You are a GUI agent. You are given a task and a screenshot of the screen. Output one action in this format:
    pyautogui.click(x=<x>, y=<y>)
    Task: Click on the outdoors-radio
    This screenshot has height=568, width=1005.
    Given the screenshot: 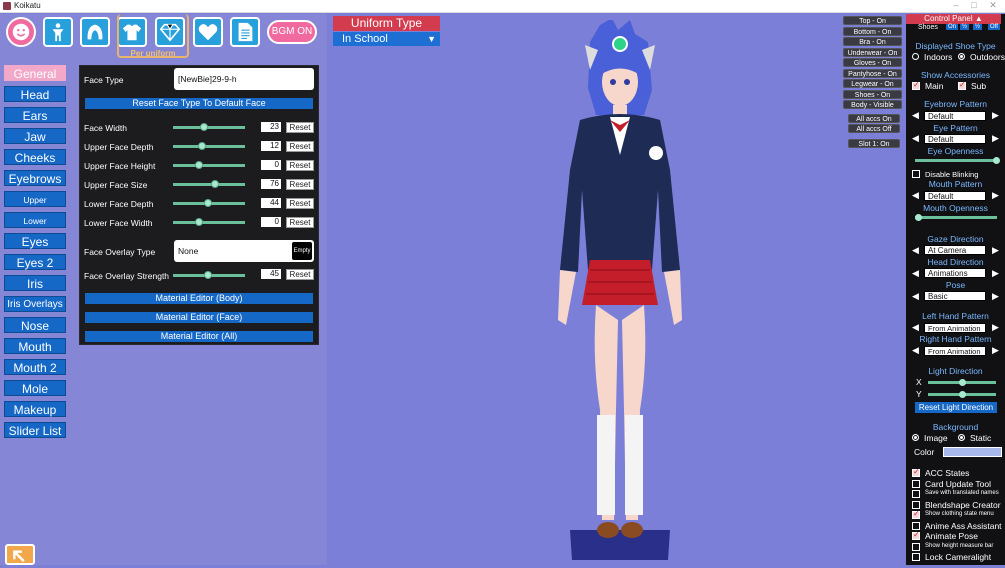 What is the action you would take?
    pyautogui.click(x=961, y=56)
    